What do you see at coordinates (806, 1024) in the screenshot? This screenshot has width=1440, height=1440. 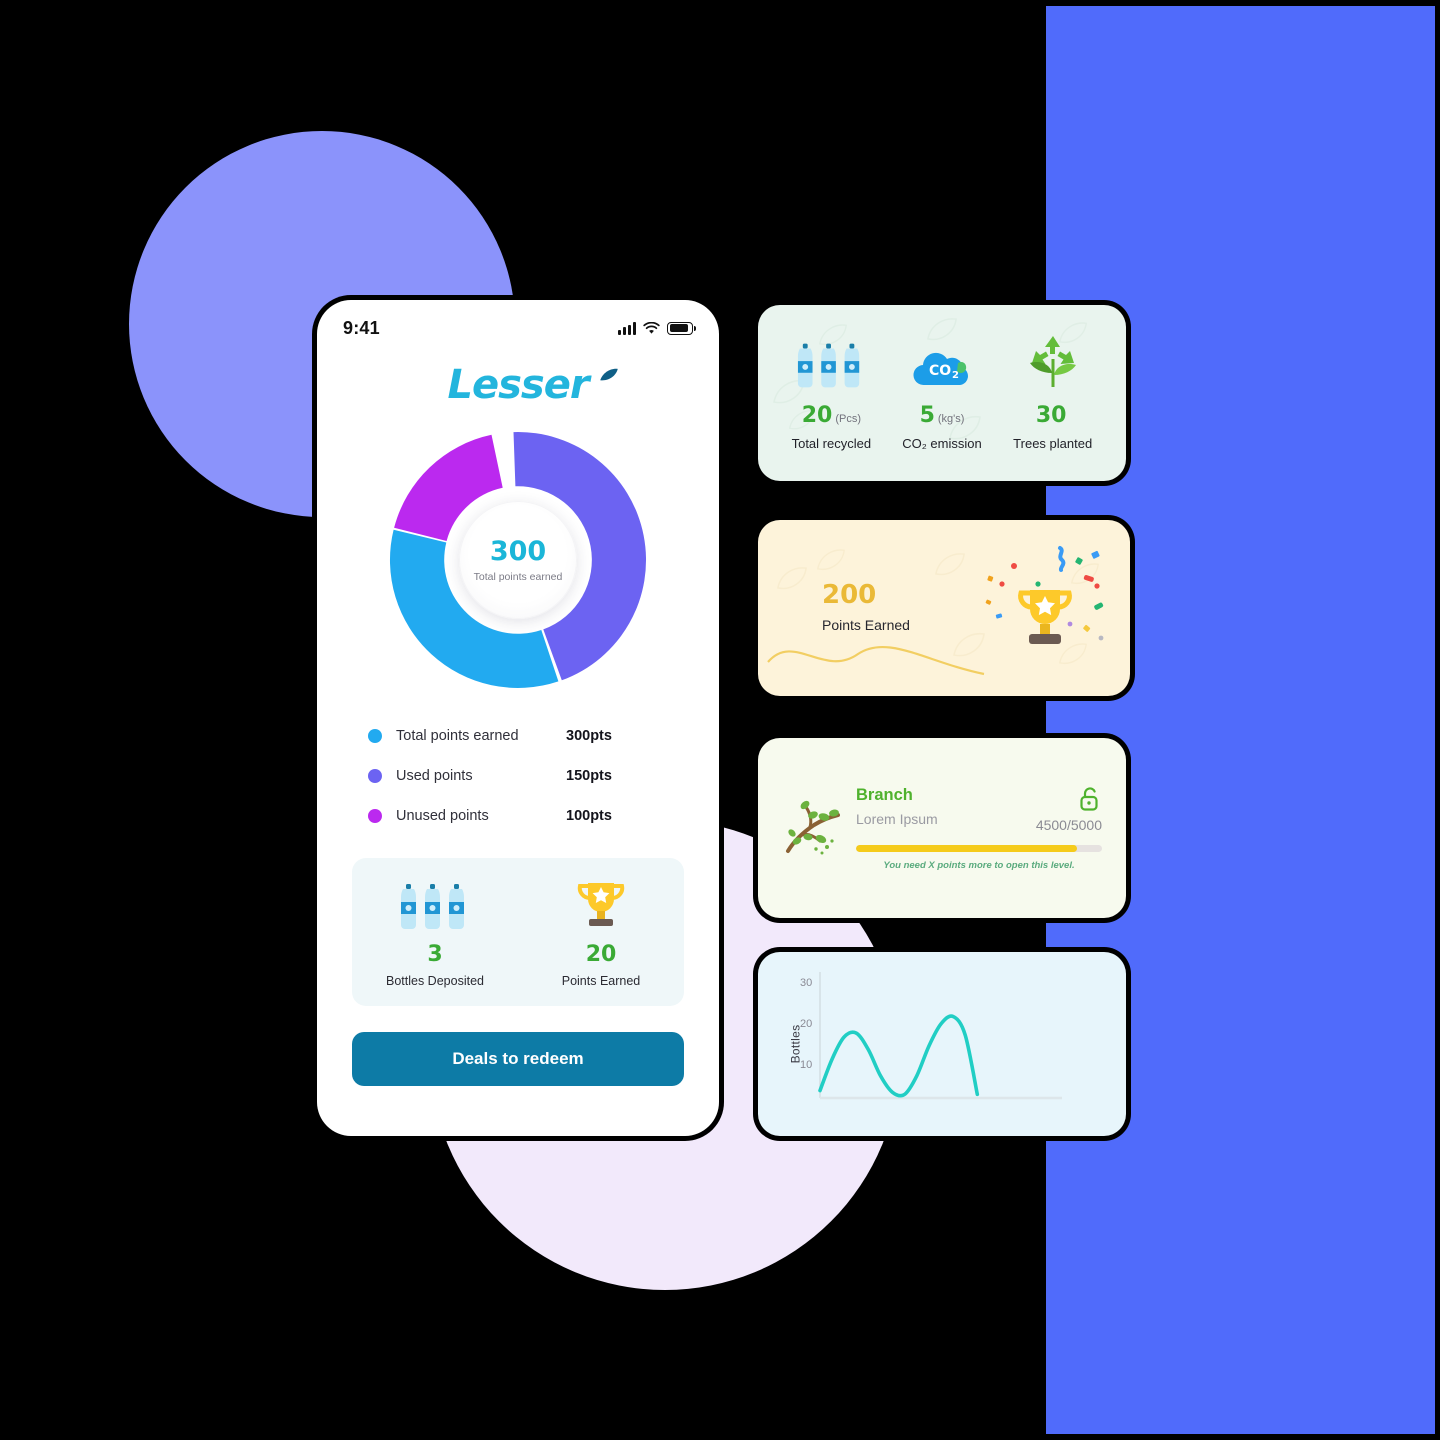 I see `chart-ytick-20: 20` at bounding box center [806, 1024].